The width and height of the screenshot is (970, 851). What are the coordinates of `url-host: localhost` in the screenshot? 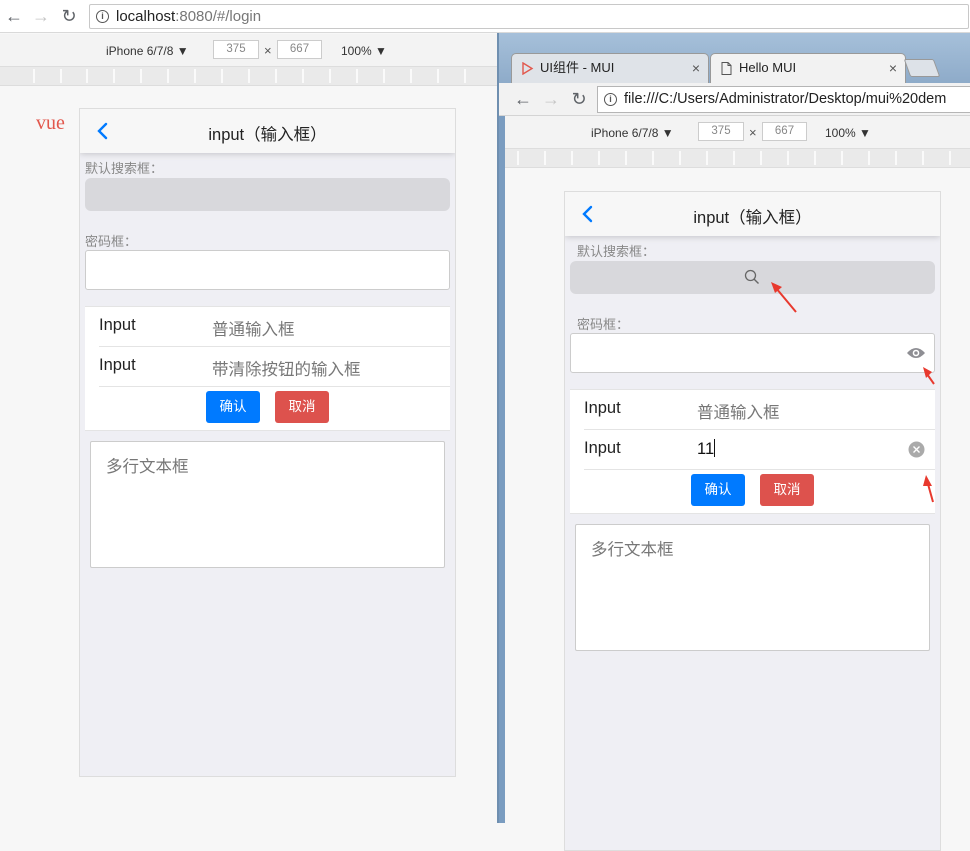 It's located at (146, 16).